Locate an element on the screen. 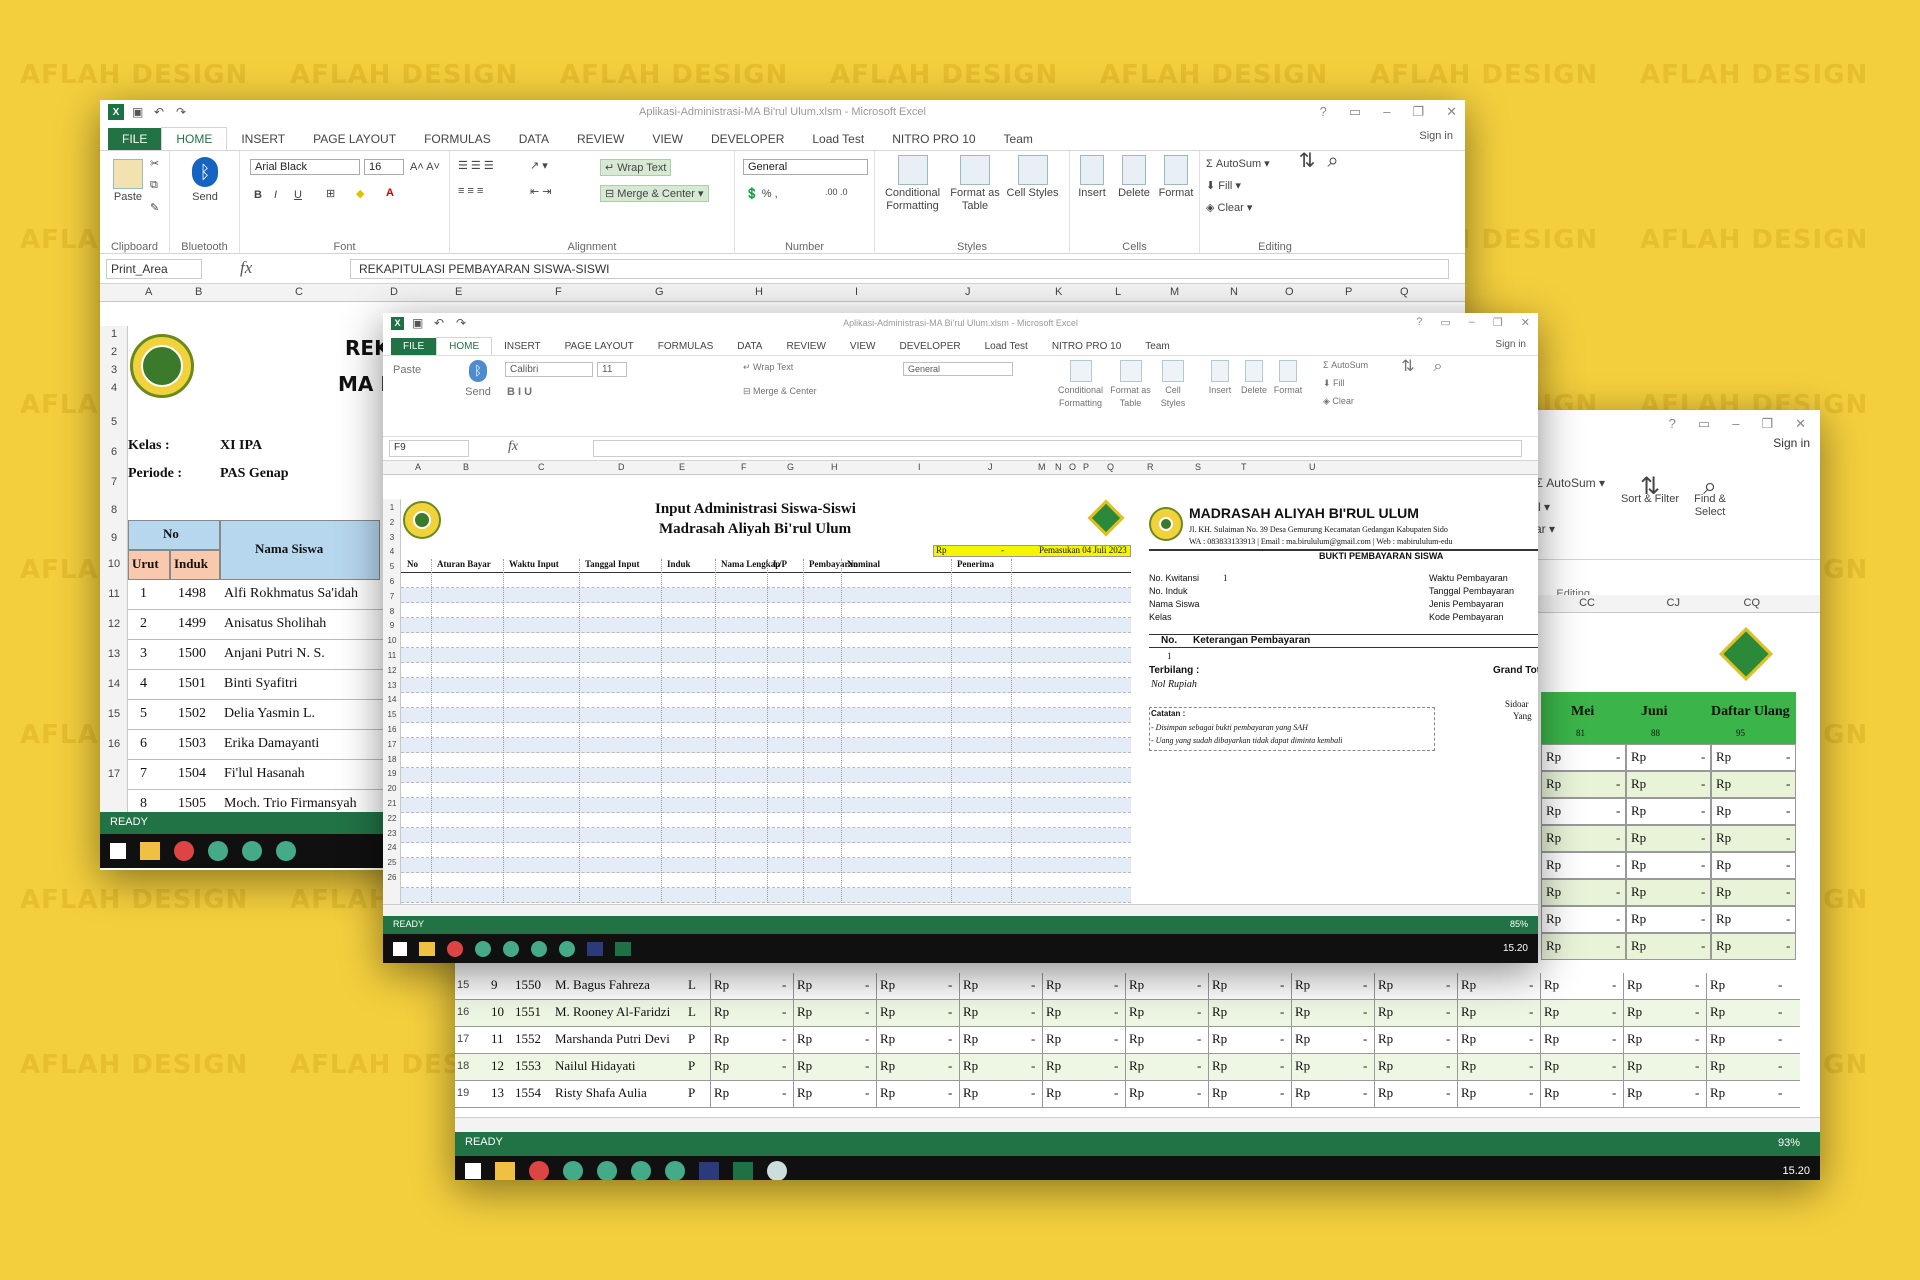 This screenshot has width=1920, height=1280. minimize-icon: – is located at coordinates (1472, 322).